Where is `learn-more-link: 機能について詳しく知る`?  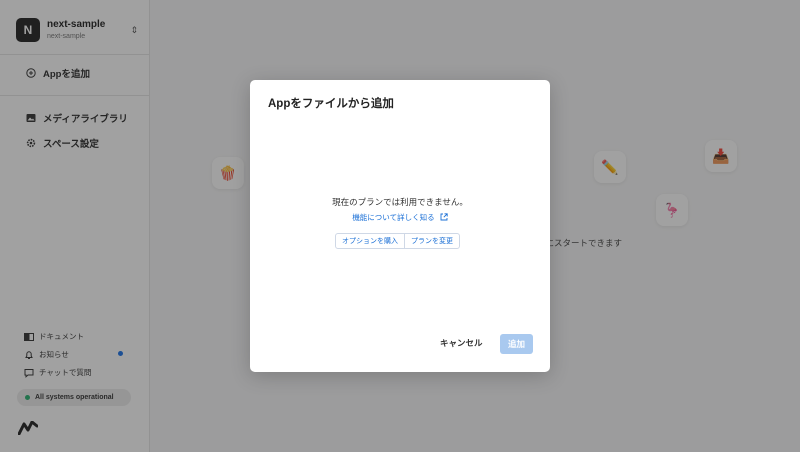
learn-more-link: 機能について詳しく知る is located at coordinates (400, 217).